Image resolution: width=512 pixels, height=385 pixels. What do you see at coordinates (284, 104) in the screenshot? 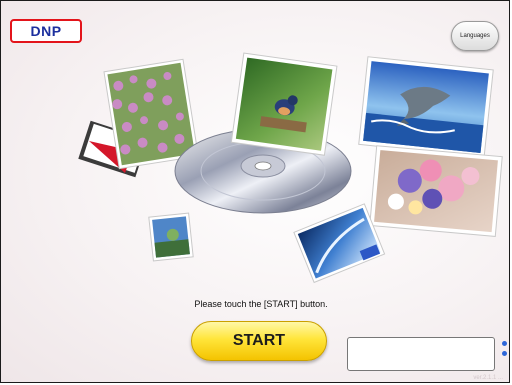
I see `bird-photo` at bounding box center [284, 104].